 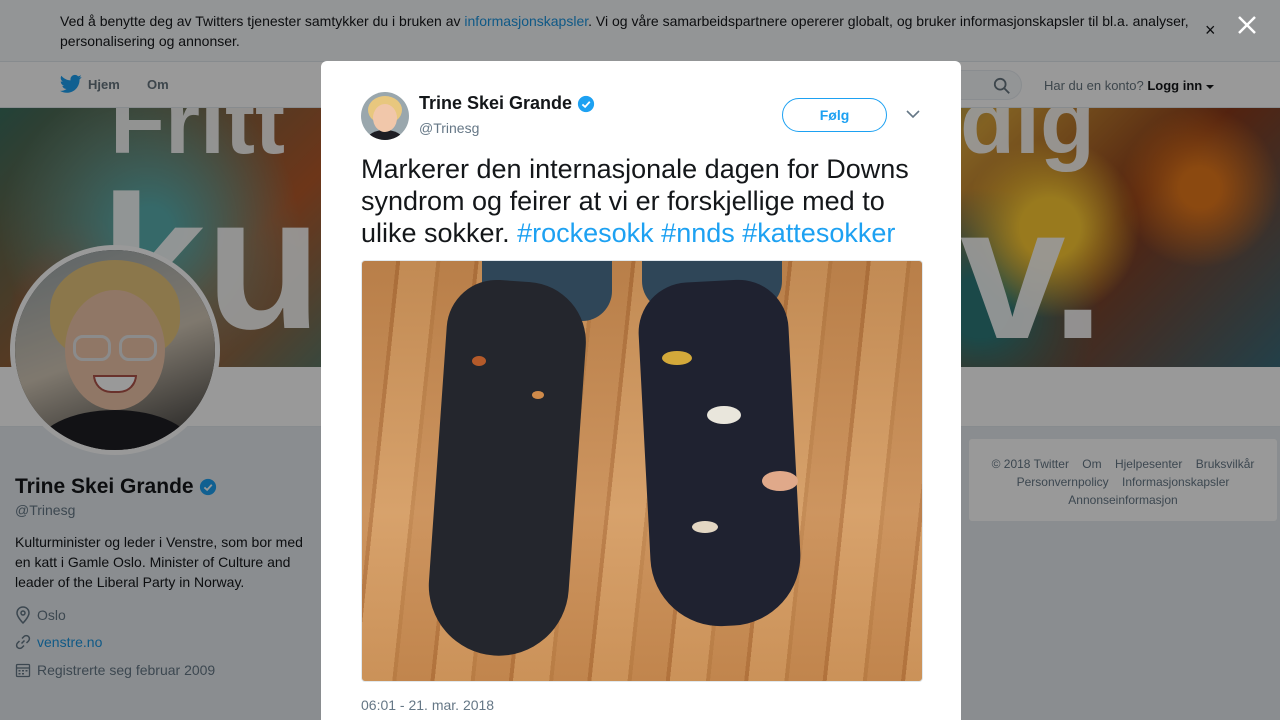 I want to click on verified-badge-icon, so click(x=586, y=103).